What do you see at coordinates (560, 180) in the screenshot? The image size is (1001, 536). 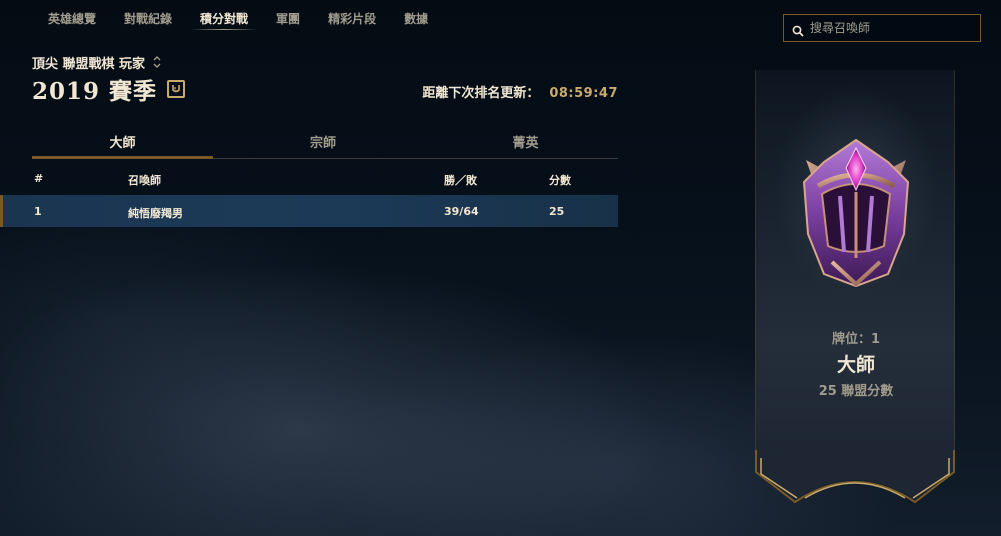 I see `column-header-points: 分數` at bounding box center [560, 180].